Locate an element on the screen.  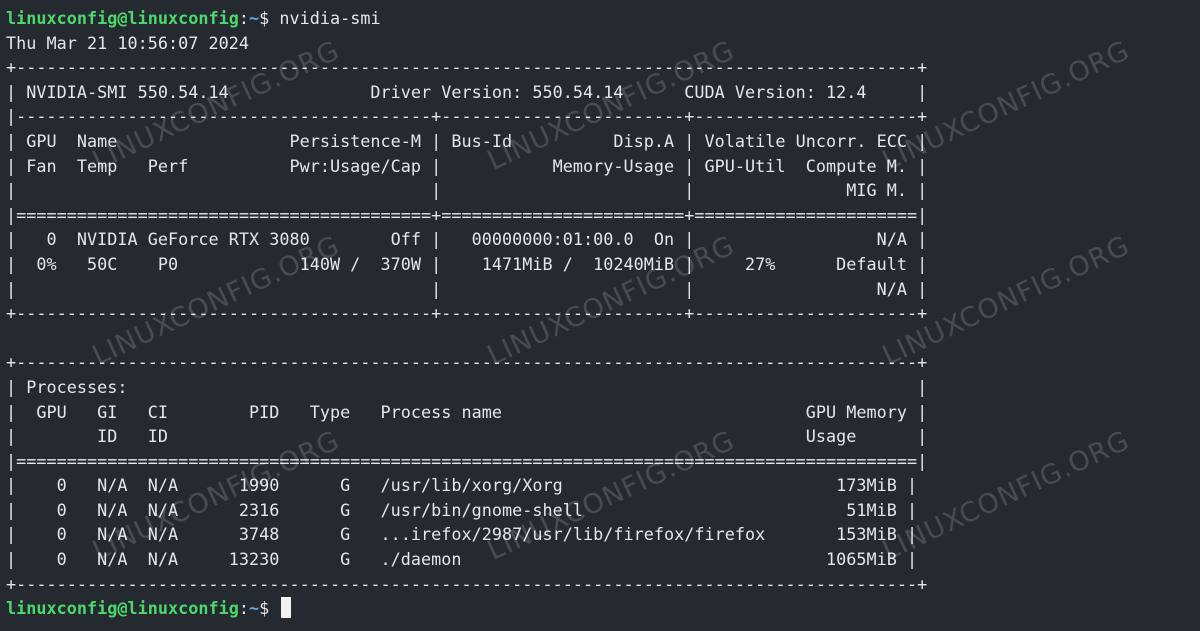
command-text: nvidia-smi is located at coordinates (330, 18).